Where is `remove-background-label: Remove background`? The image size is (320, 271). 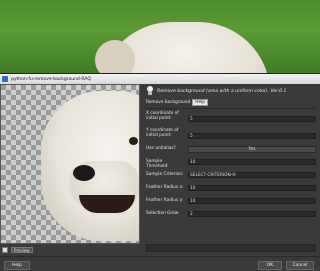
remove-background-label: Remove background is located at coordinates (168, 102).